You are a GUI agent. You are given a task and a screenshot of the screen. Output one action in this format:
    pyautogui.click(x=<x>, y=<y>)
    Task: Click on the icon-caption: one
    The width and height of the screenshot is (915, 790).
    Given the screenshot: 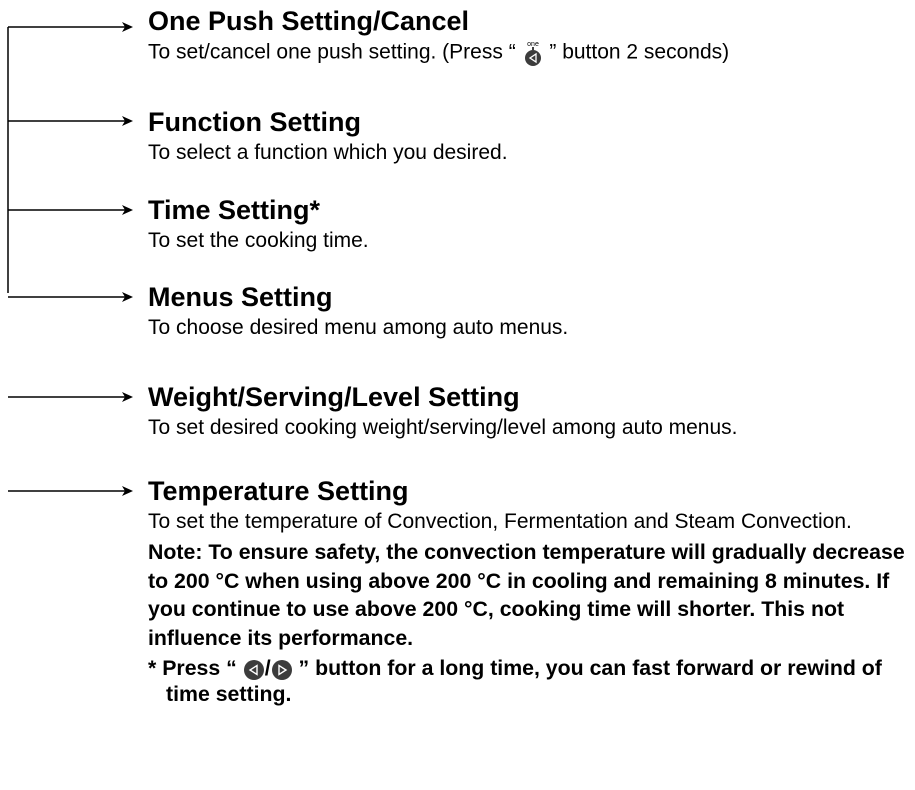 What is the action you would take?
    pyautogui.click(x=533, y=44)
    